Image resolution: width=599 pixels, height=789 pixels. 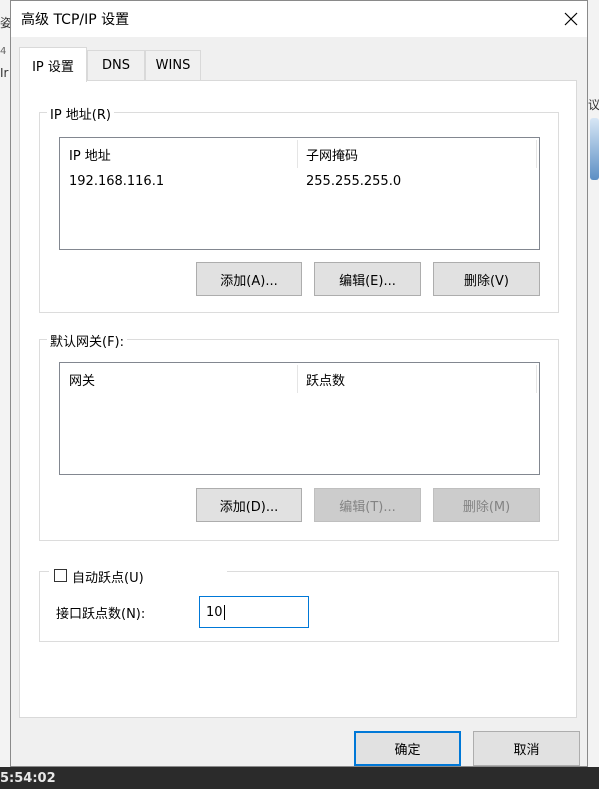 What do you see at coordinates (299, 778) in the screenshot?
I see `taskbar` at bounding box center [299, 778].